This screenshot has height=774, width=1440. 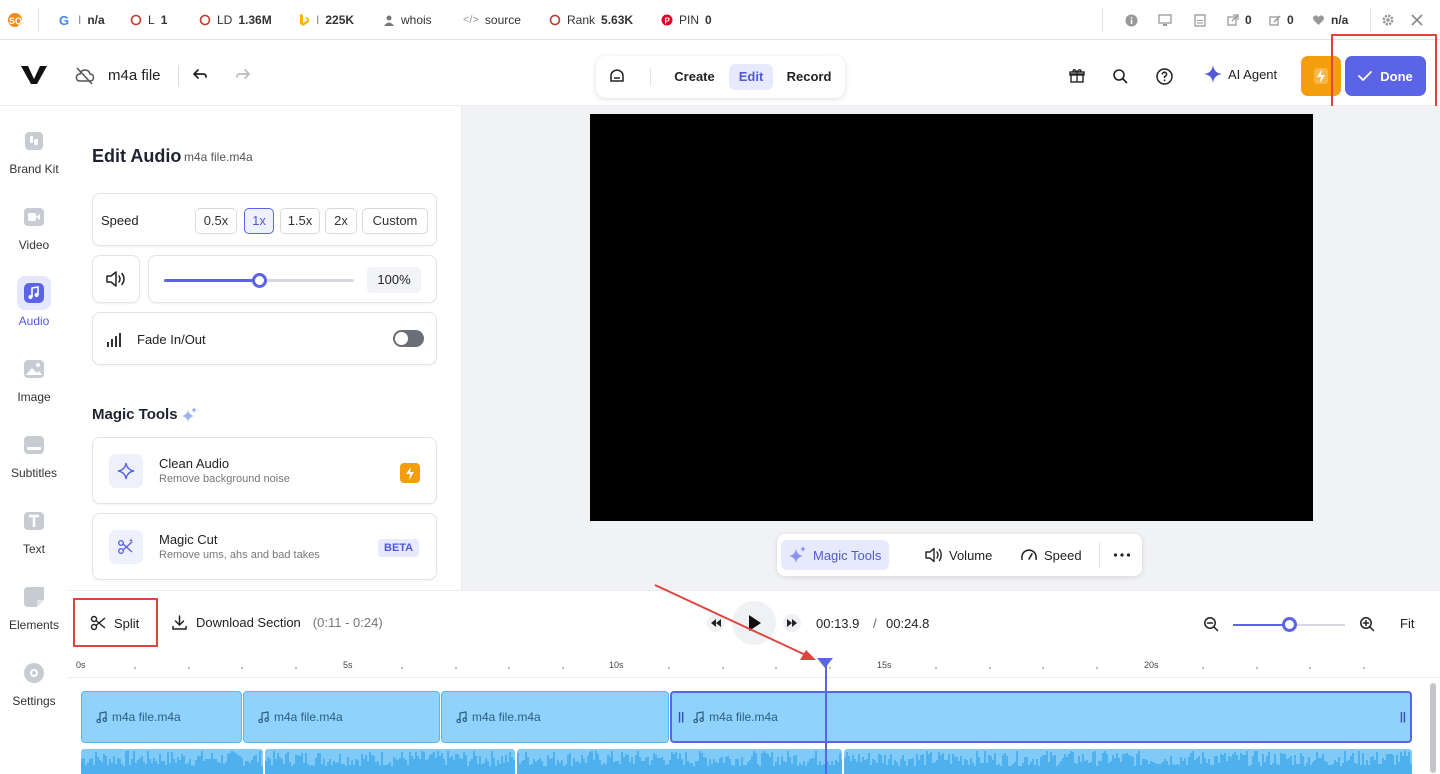 What do you see at coordinates (243, 75) in the screenshot?
I see `redo-icon` at bounding box center [243, 75].